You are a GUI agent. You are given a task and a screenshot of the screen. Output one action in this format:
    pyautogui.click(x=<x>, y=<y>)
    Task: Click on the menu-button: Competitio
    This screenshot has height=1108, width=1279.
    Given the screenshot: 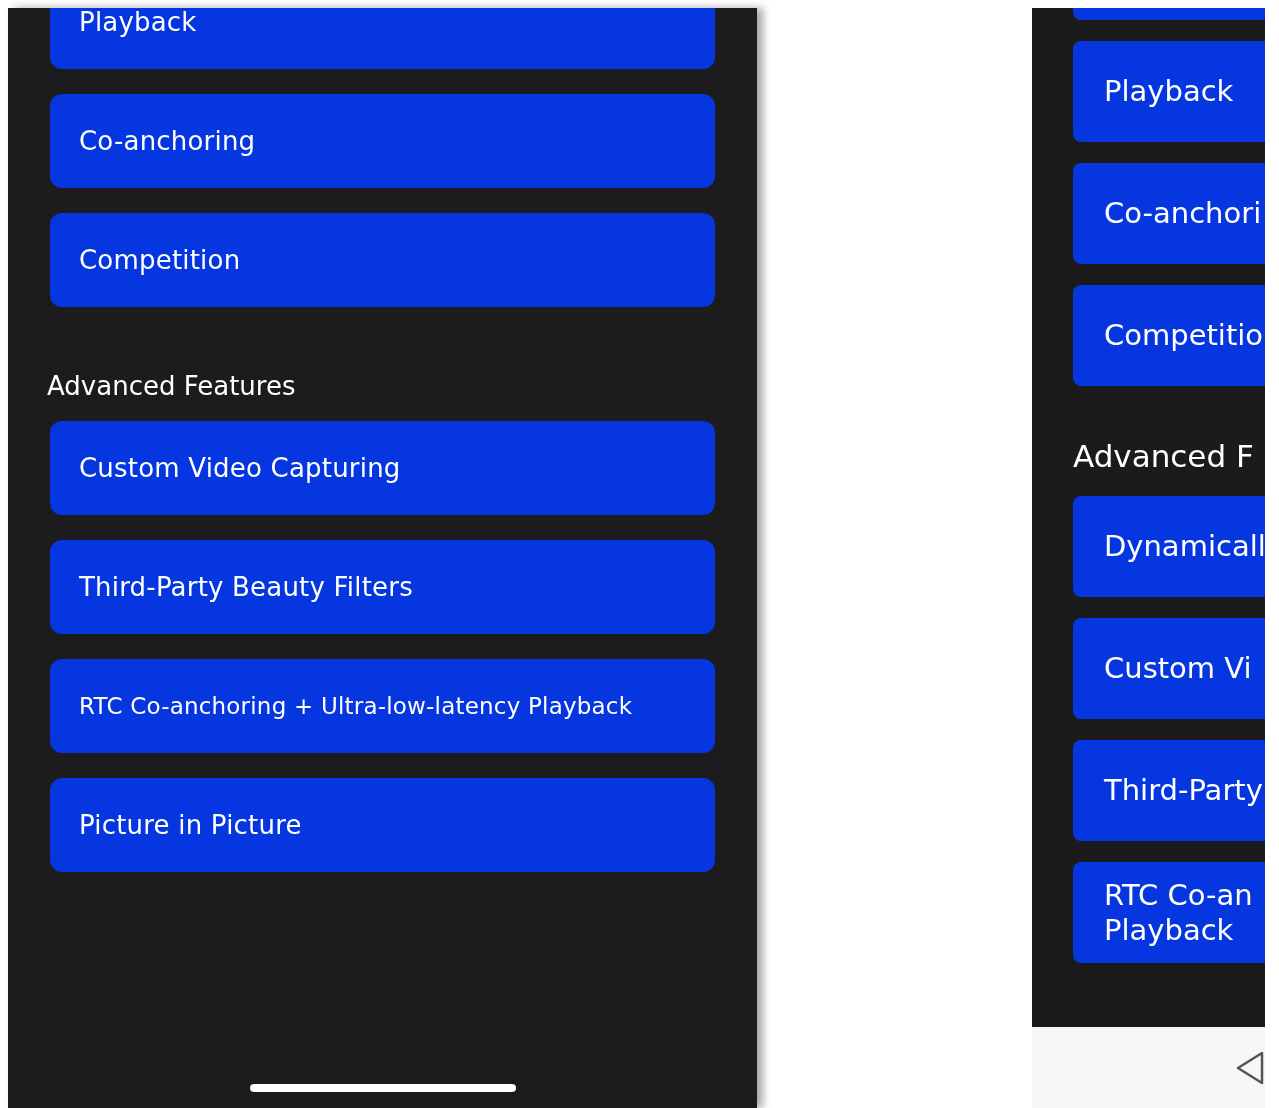 What is the action you would take?
    pyautogui.click(x=1169, y=335)
    